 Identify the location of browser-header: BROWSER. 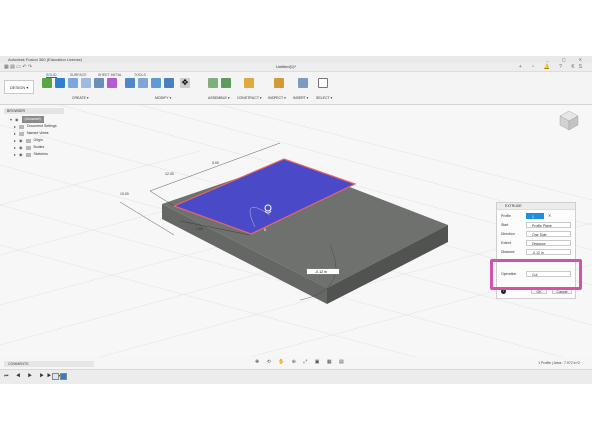
(34, 111).